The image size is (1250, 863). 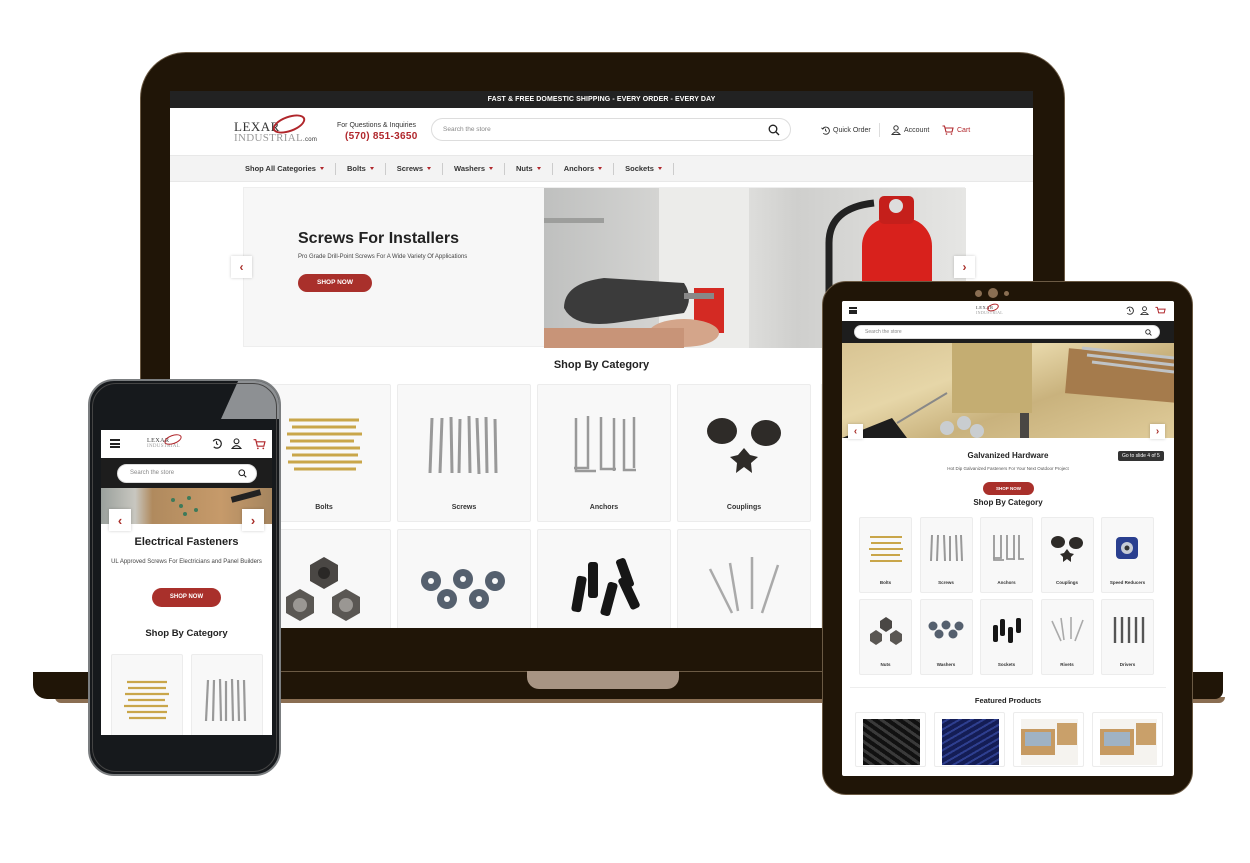 What do you see at coordinates (378, 238) in the screenshot?
I see `hero-title: Screws For Installers` at bounding box center [378, 238].